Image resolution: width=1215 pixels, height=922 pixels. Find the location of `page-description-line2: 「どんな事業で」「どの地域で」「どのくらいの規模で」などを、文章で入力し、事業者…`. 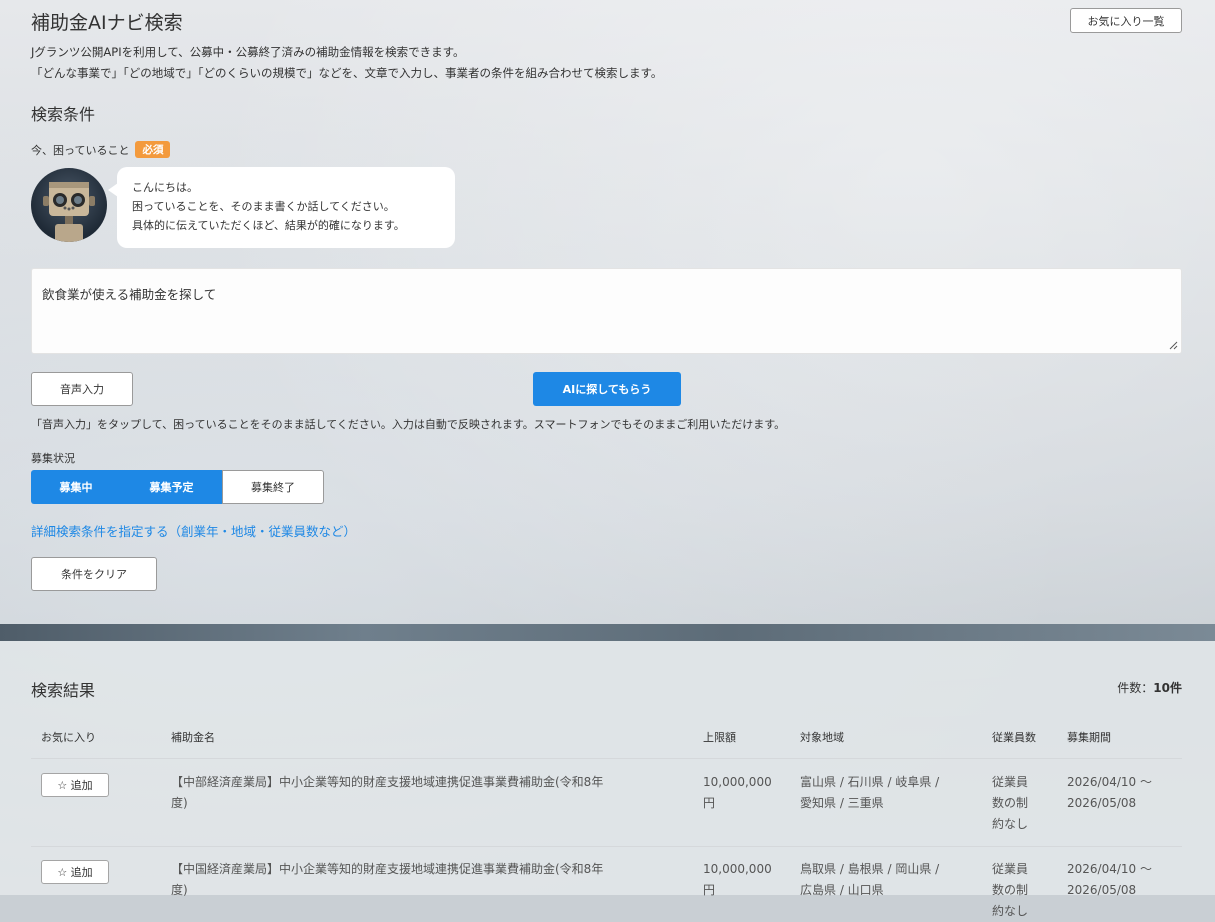

page-description-line2: 「どんな事業で」「どの地域で」「どのくらいの規模で」などを、文章で入力し、事業者… is located at coordinates (347, 73).